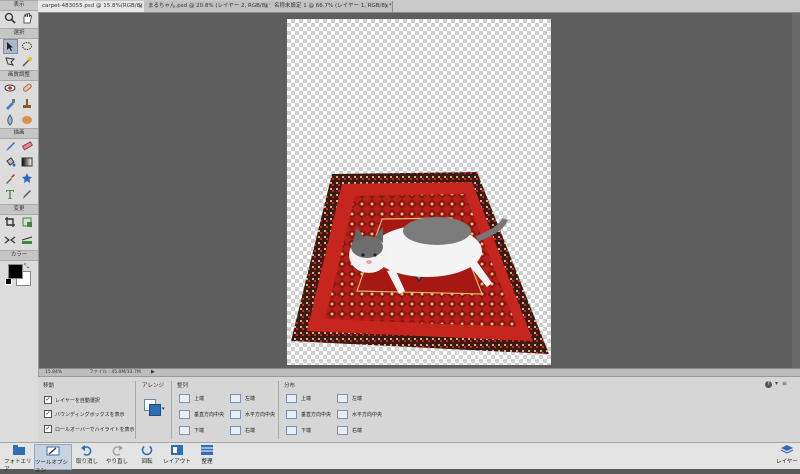 The width and height of the screenshot is (800, 474). Describe the element at coordinates (52, 467) in the screenshot. I see `tool-options-label: ツールオプション` at that location.